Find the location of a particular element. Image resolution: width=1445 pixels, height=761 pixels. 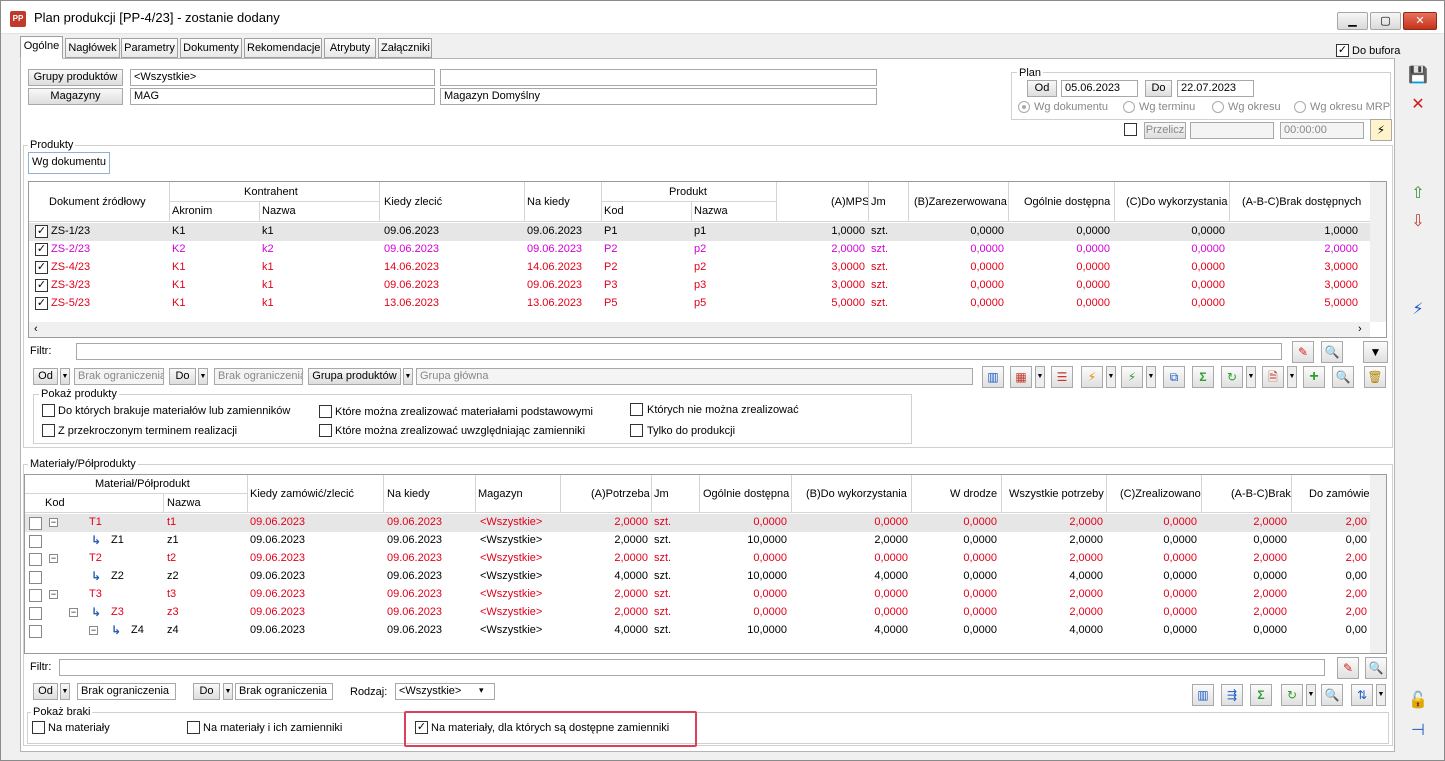

mhdr-nazwa: Nazwa is located at coordinates (184, 503).